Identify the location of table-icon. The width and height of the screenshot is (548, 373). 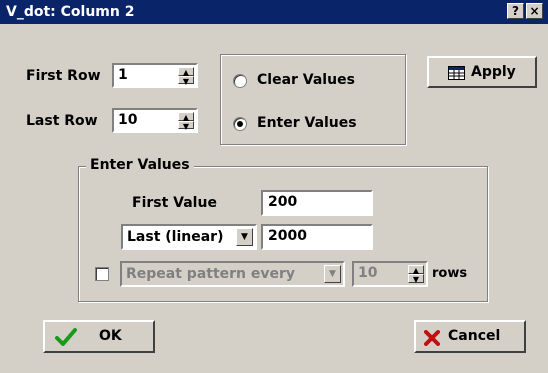
(456, 73).